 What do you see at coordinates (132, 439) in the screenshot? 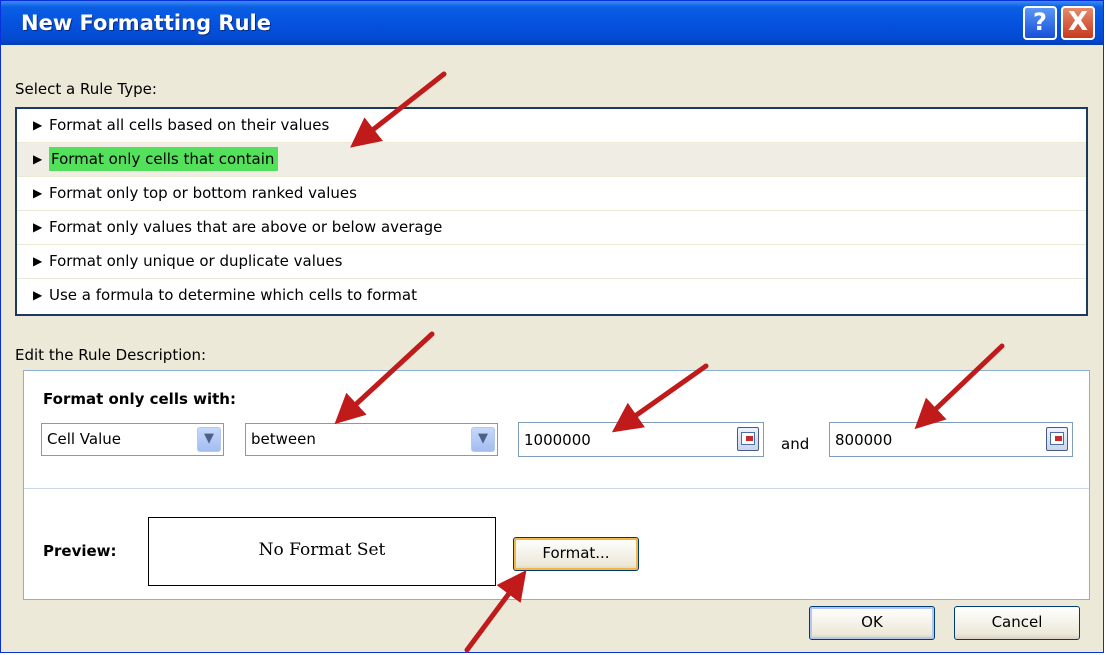
I see `condition-type-select: Cell Value ▼` at bounding box center [132, 439].